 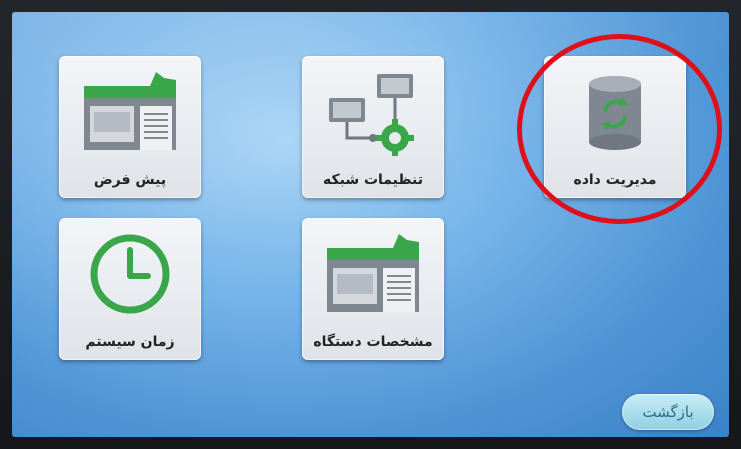 I want to click on system-time-label: زمان سیستم, so click(x=130, y=342).